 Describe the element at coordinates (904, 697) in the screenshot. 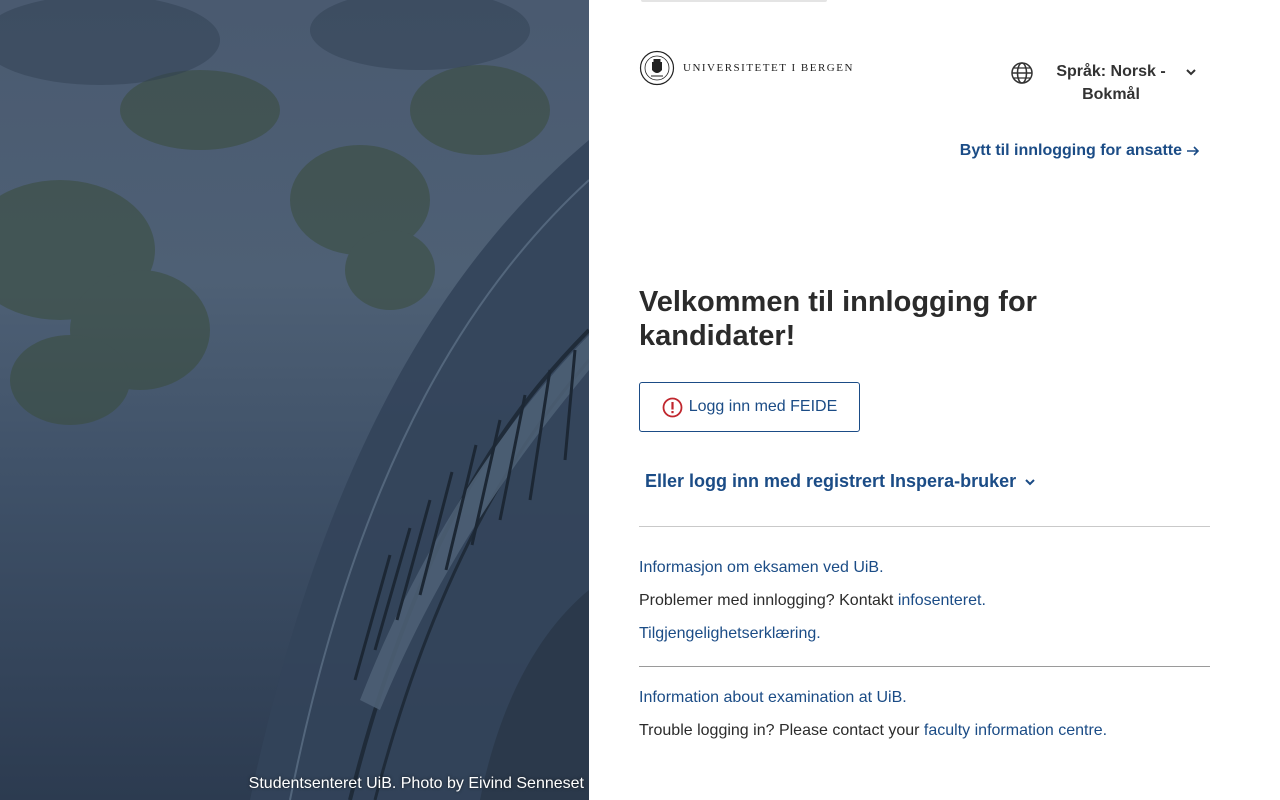

I see `exam-info-suffix-en: .` at that location.